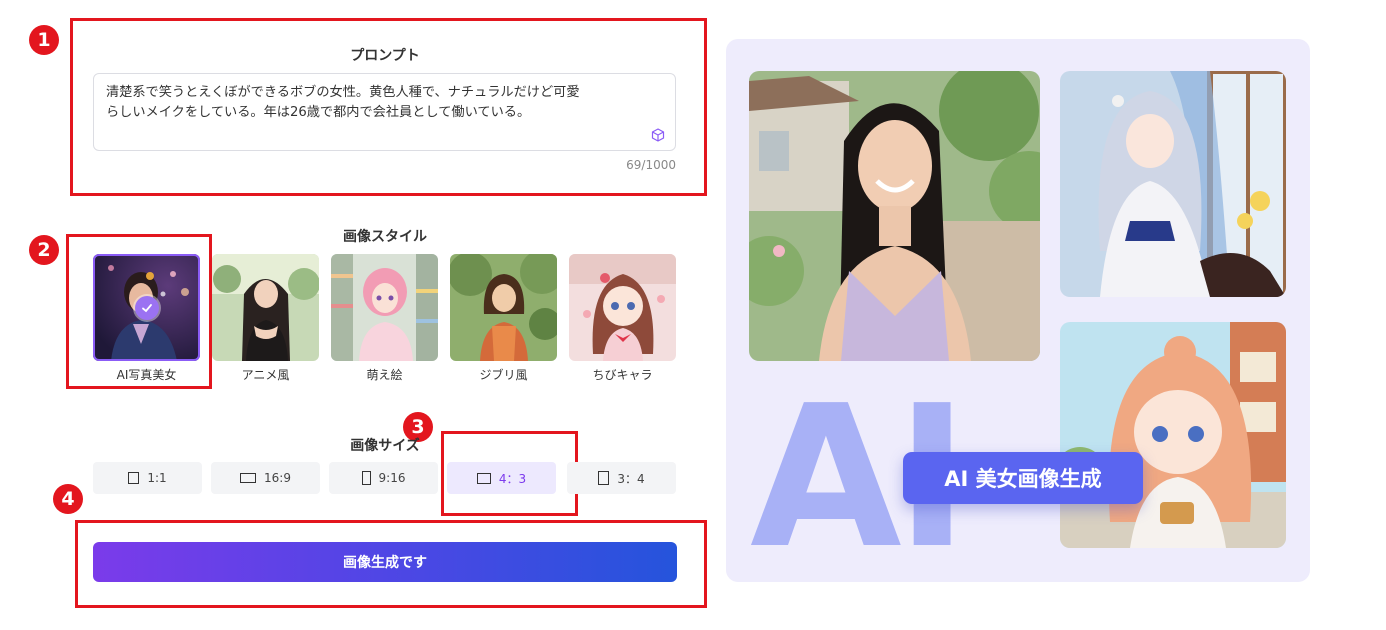 The height and width of the screenshot is (630, 1386). I want to click on size-option-4-3: 4：3, so click(501, 478).